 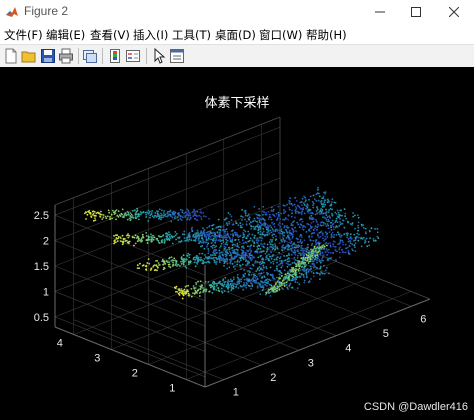 What do you see at coordinates (110, 35) in the screenshot?
I see `menu-view: 查看(V)` at bounding box center [110, 35].